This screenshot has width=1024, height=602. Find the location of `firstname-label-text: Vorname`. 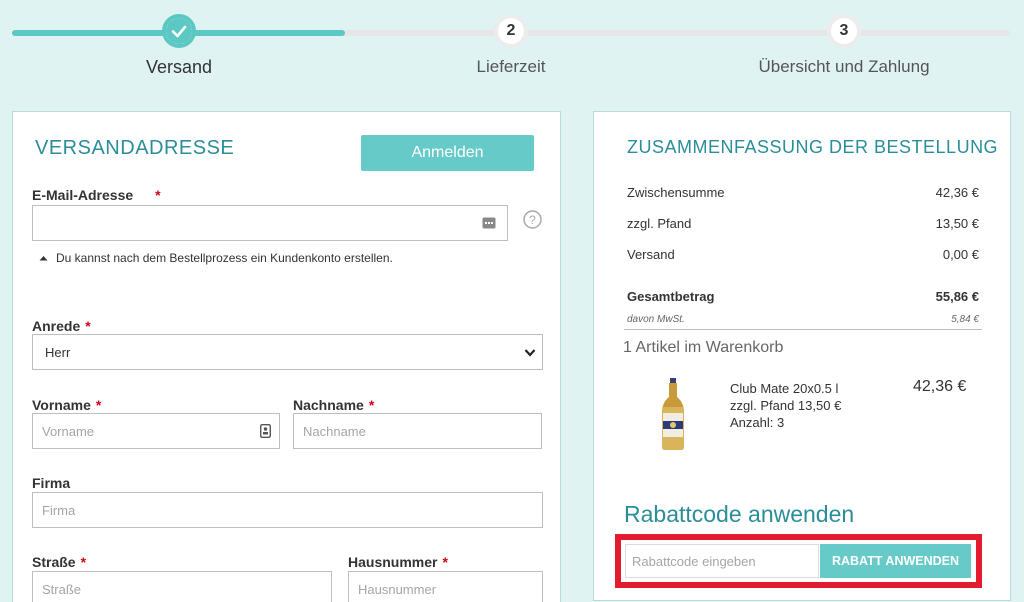

firstname-label-text: Vorname is located at coordinates (61, 405).